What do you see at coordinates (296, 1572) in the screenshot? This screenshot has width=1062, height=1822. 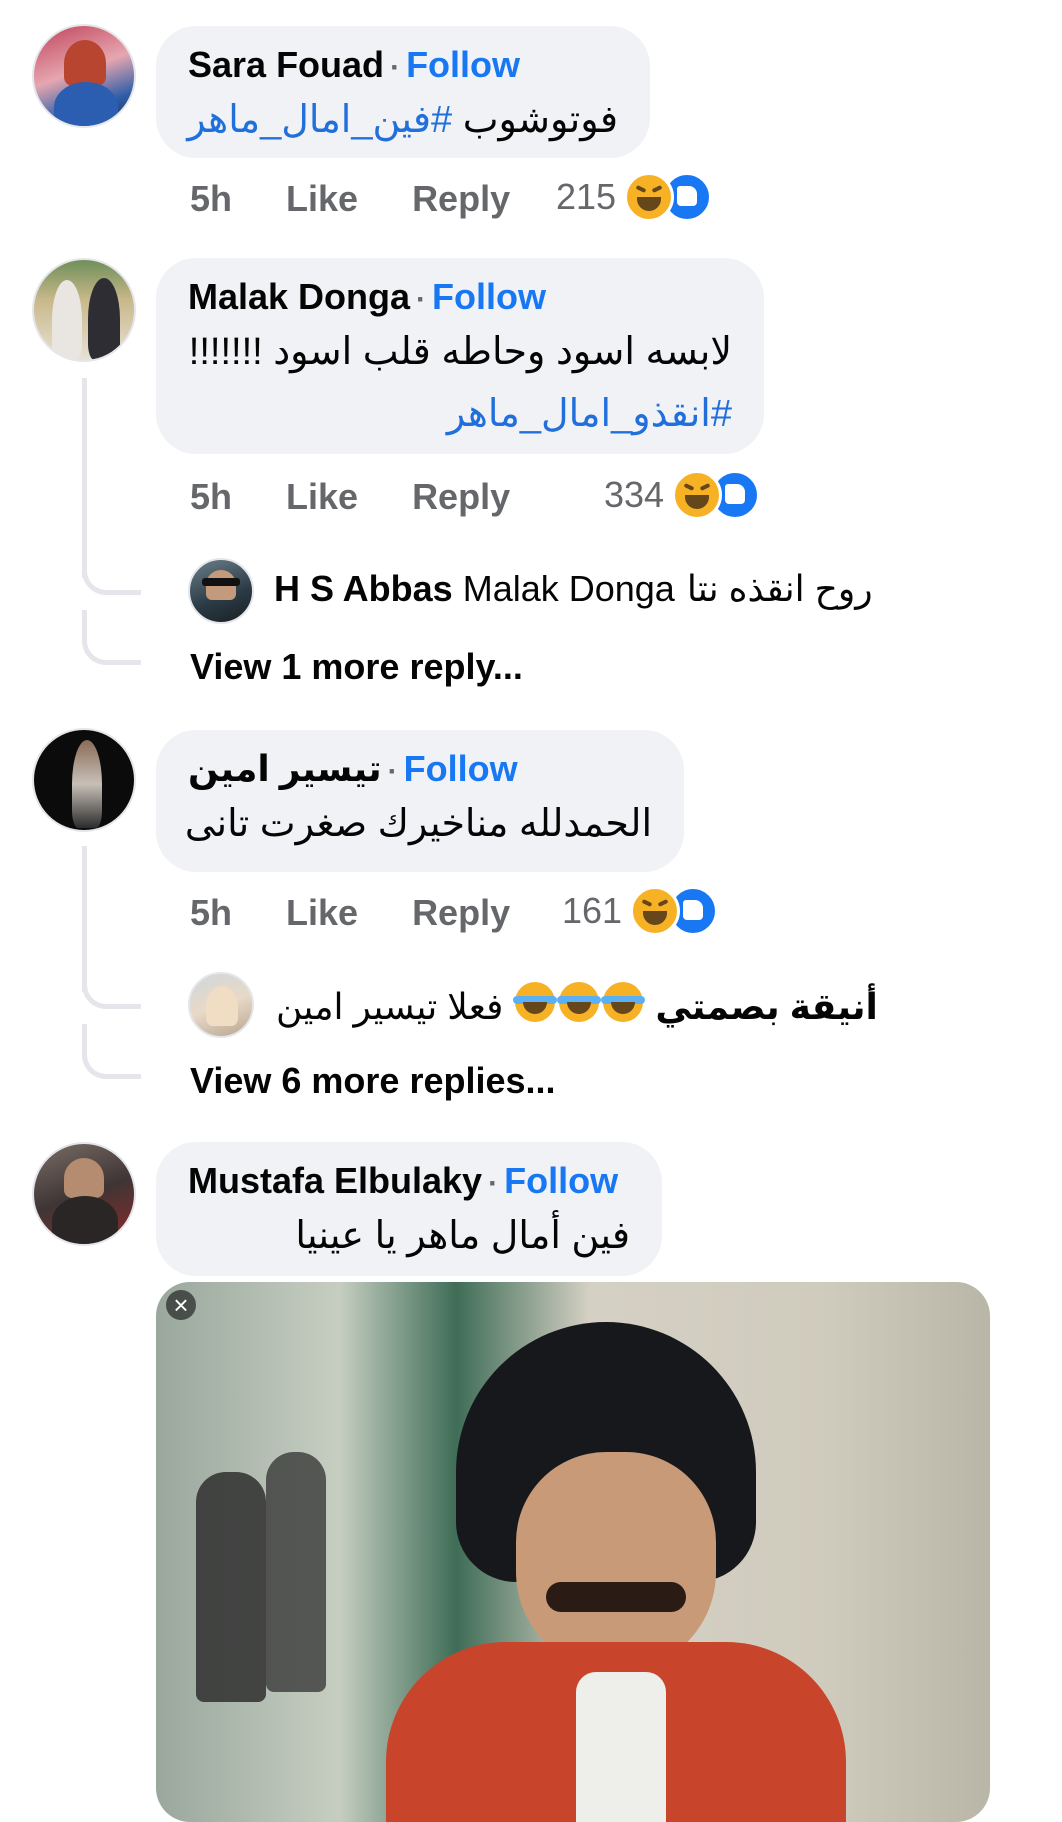 I see `image-scene-figure-mid` at bounding box center [296, 1572].